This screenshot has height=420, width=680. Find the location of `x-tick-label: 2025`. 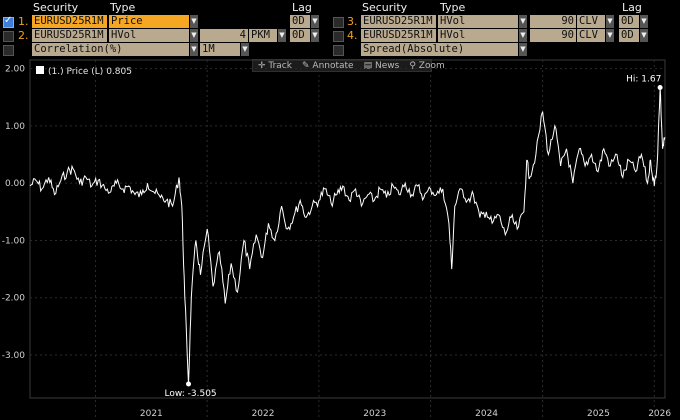

x-tick-label: 2025 is located at coordinates (598, 414).